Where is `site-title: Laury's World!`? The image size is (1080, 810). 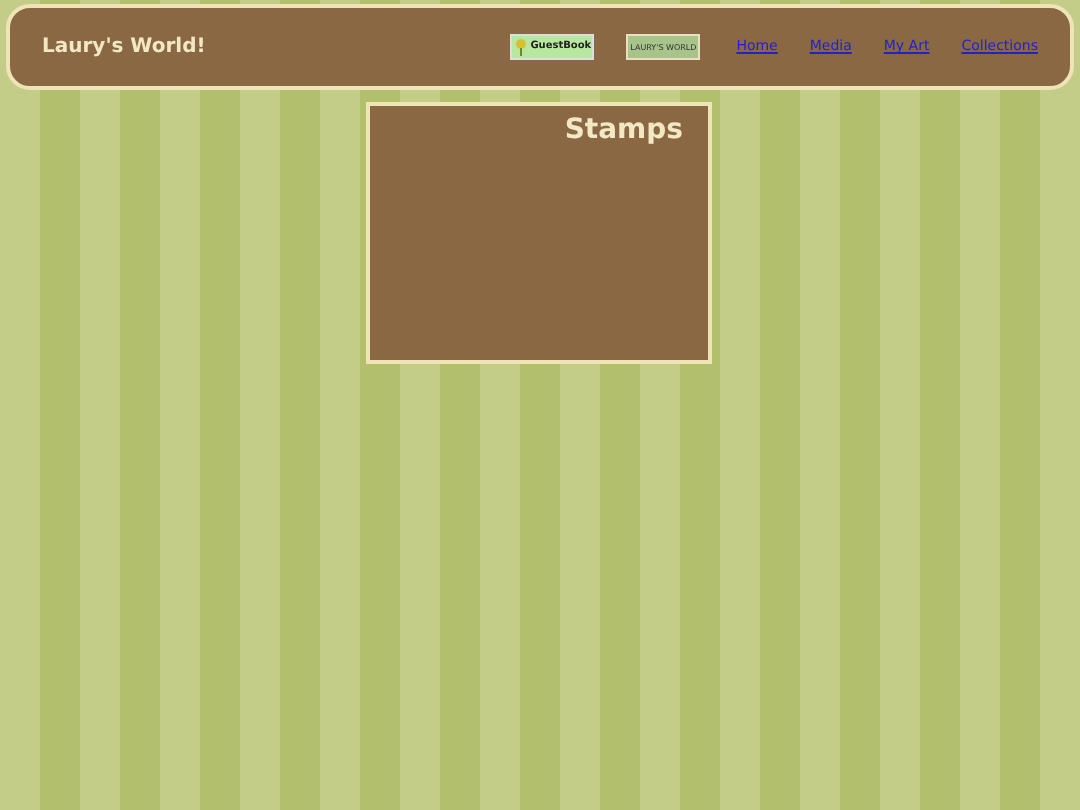 site-title: Laury's World! is located at coordinates (124, 48).